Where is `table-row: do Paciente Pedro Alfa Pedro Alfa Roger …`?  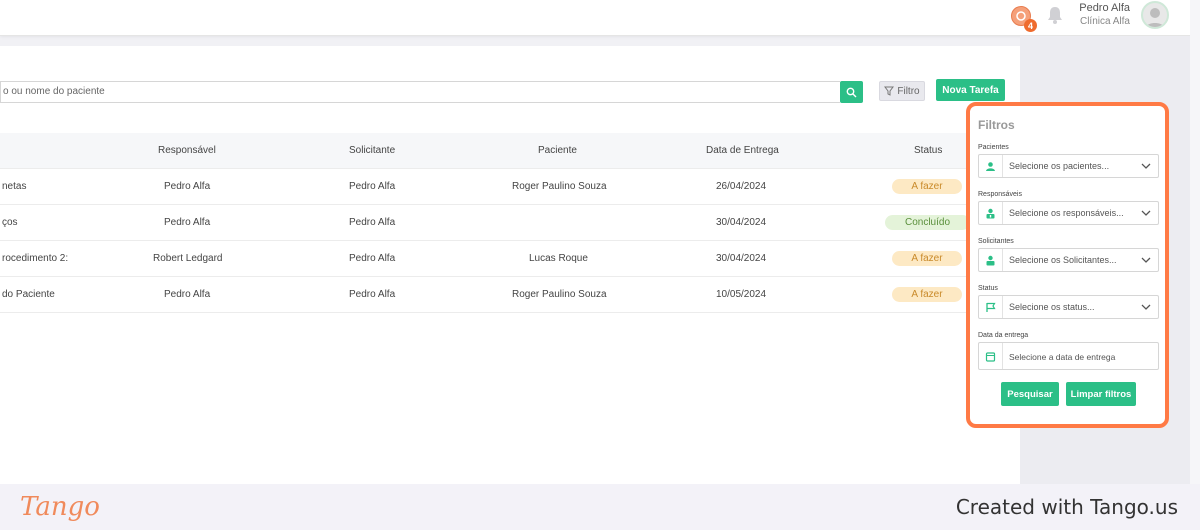
table-row: do Paciente Pedro Alfa Pedro Alfa Roger … is located at coordinates (510, 295).